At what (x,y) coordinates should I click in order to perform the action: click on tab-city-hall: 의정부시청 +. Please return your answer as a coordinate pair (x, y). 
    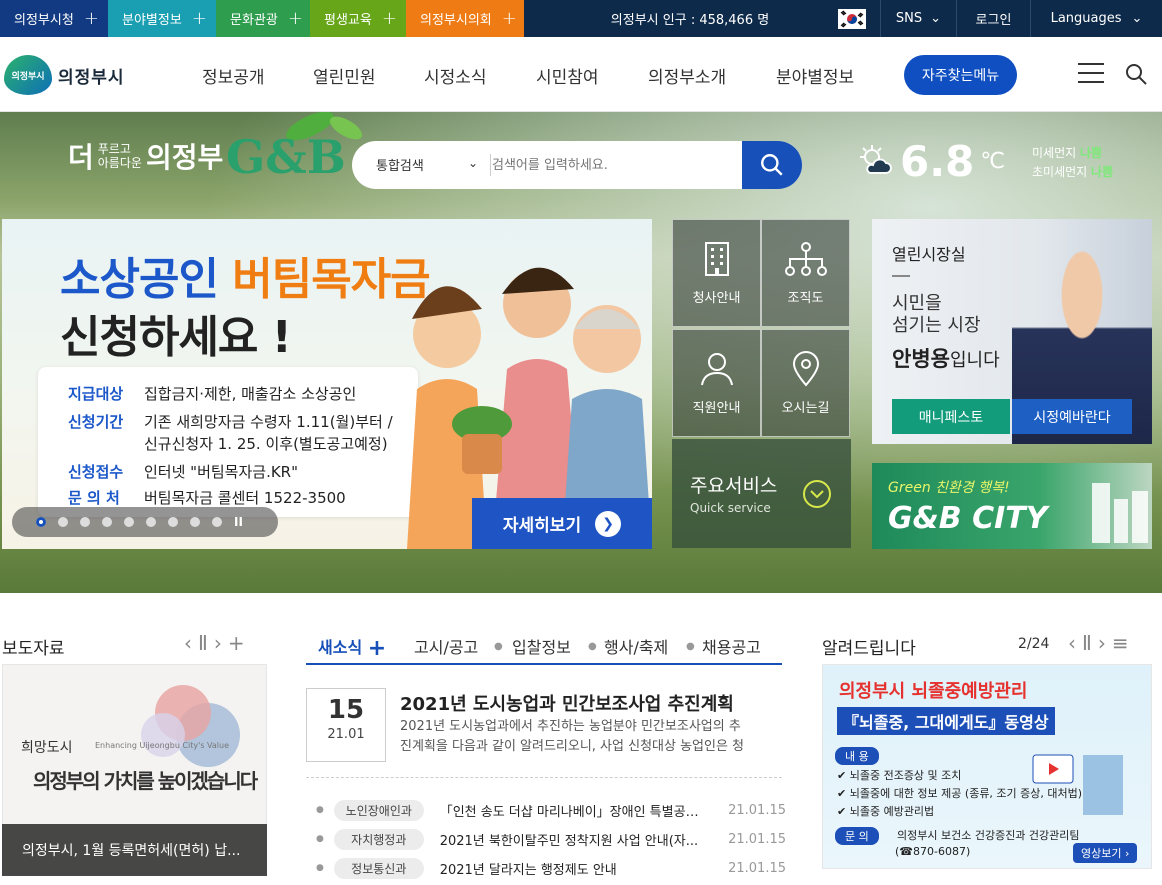
    Looking at the image, I should click on (54, 18).